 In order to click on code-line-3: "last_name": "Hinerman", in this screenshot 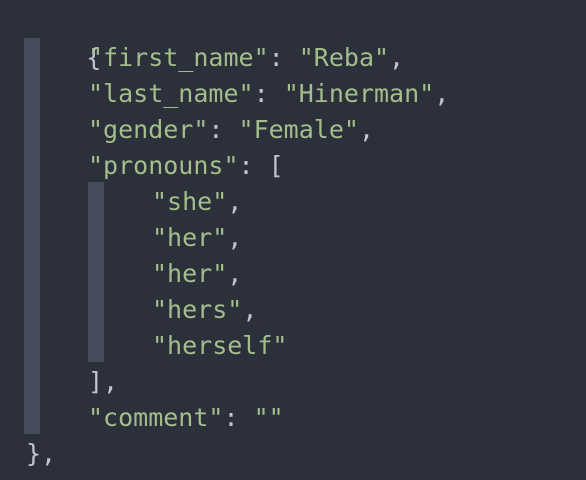, I will do `click(268, 94)`.